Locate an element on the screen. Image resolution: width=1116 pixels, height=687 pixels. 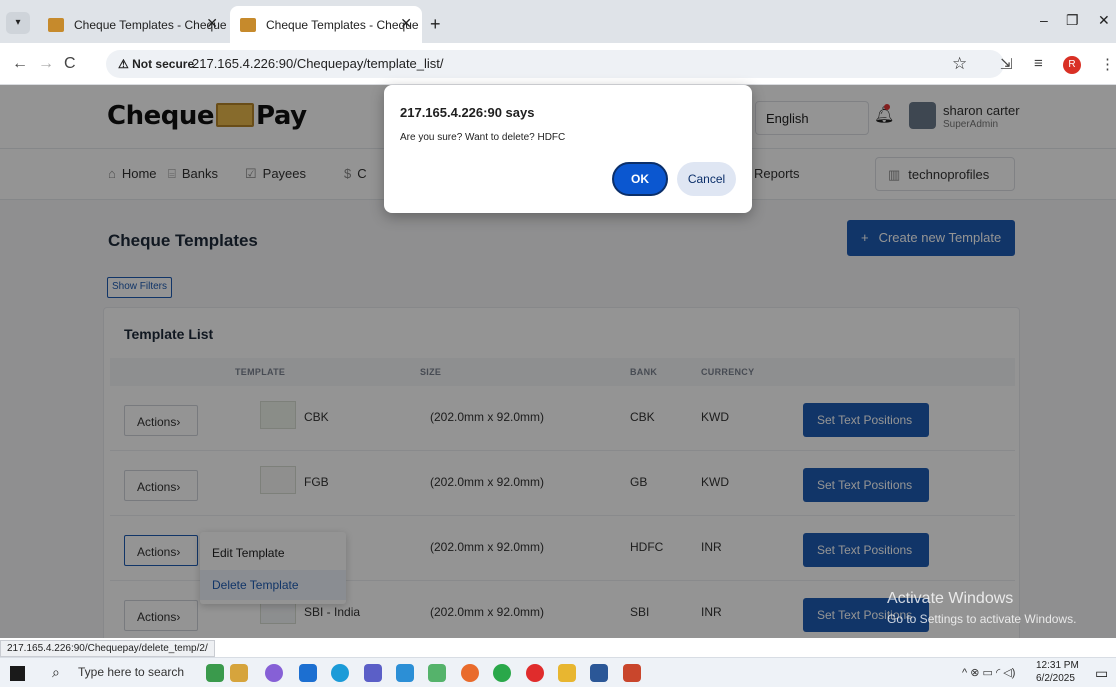
tab-search-button: ▾ is located at coordinates (18, 23).